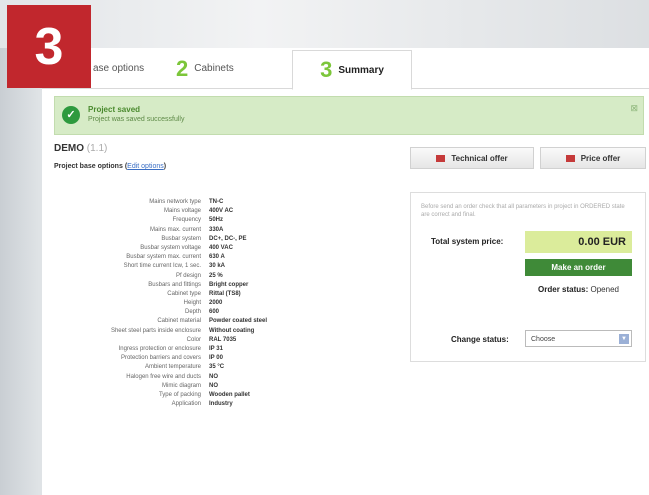 The width and height of the screenshot is (649, 495). I want to click on price-offer-label: Price offer, so click(600, 158).